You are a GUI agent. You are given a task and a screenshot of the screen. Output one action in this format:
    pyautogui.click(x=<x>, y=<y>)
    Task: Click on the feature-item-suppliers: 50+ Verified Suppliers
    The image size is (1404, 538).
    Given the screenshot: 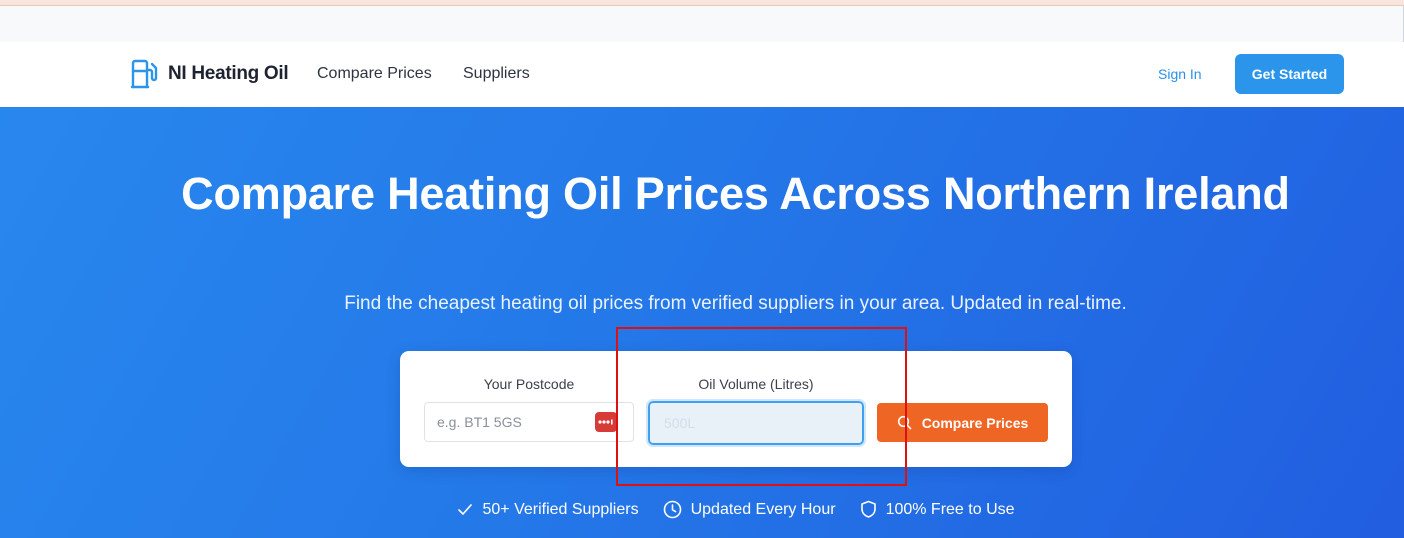 What is the action you would take?
    pyautogui.click(x=547, y=509)
    